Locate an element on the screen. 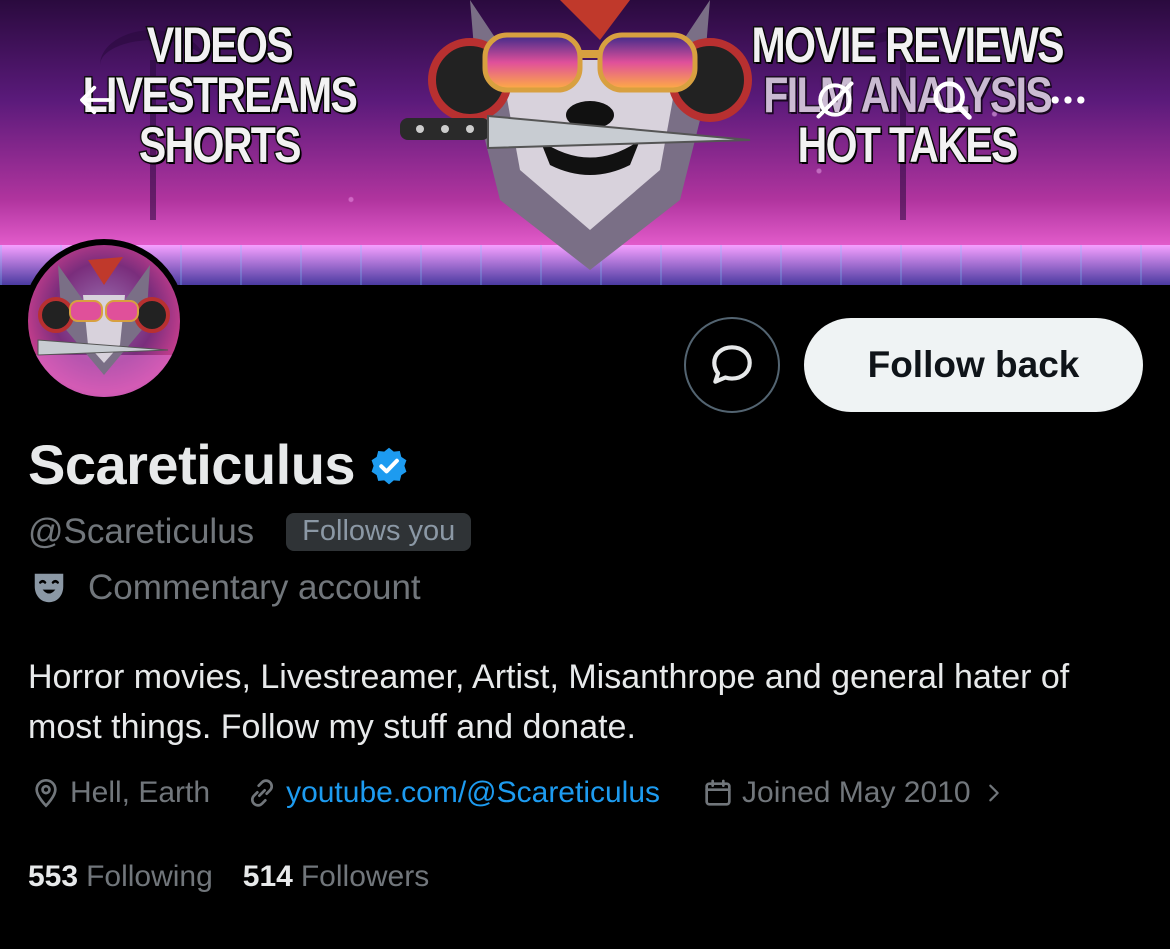 The width and height of the screenshot is (1170, 949). wolf-mascot-illustration is located at coordinates (576, 135).